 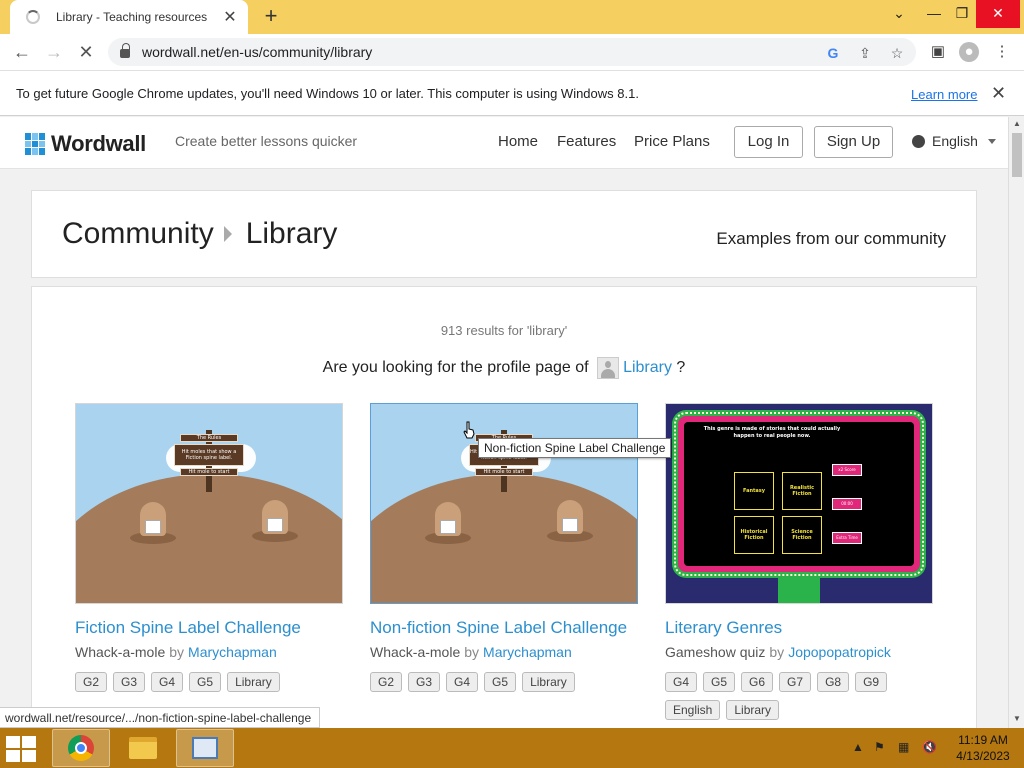 I want to click on wordwall-logo: Wordwall, so click(x=85, y=144).